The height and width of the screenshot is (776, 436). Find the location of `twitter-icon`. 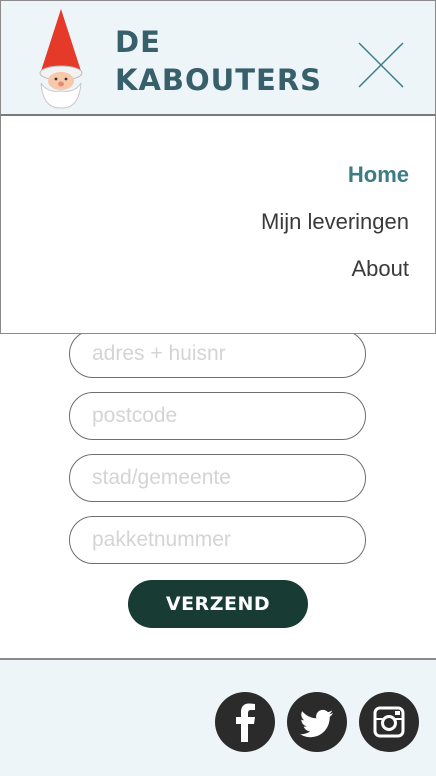

twitter-icon is located at coordinates (317, 722).